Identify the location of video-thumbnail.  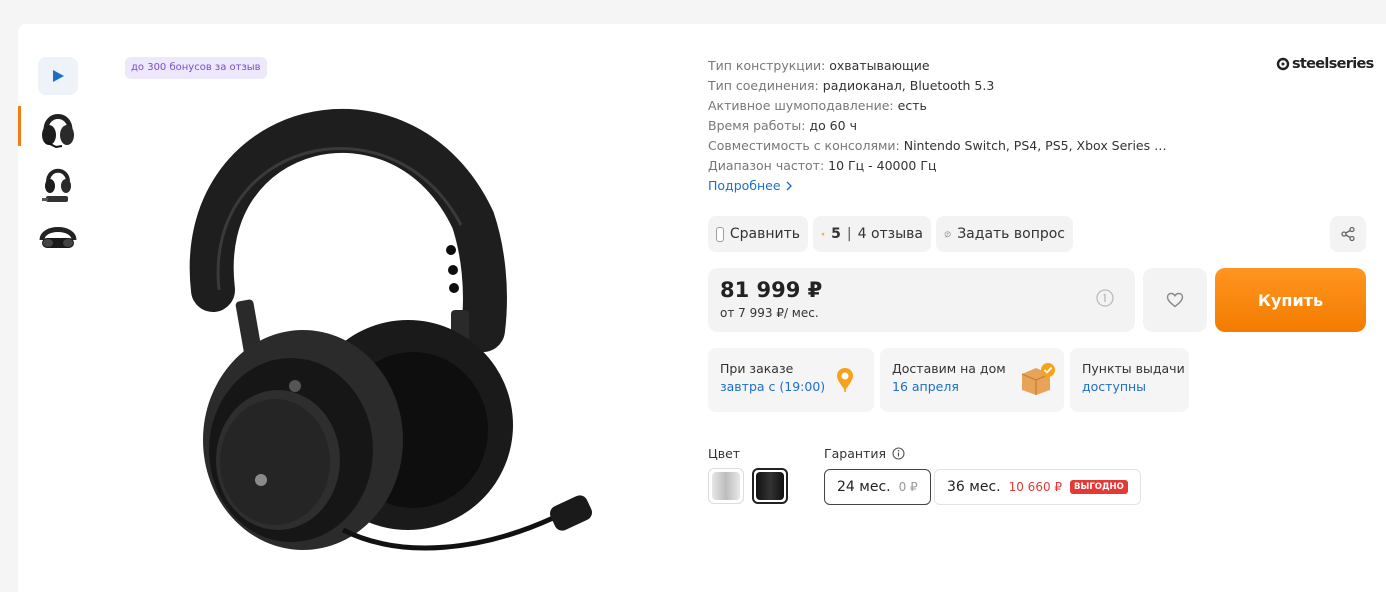
(58, 76).